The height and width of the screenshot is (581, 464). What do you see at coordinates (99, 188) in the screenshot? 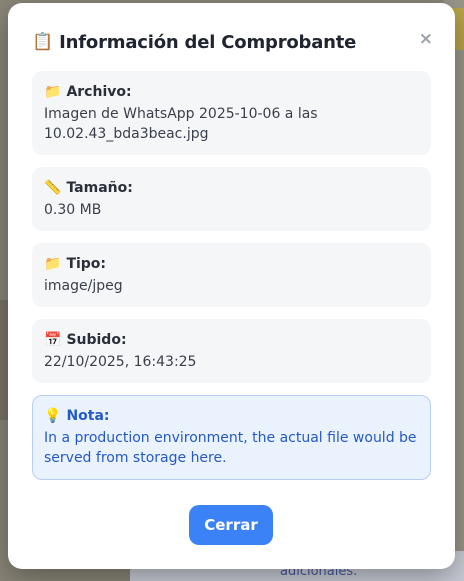
I see `detail-label: Tamaño:` at bounding box center [99, 188].